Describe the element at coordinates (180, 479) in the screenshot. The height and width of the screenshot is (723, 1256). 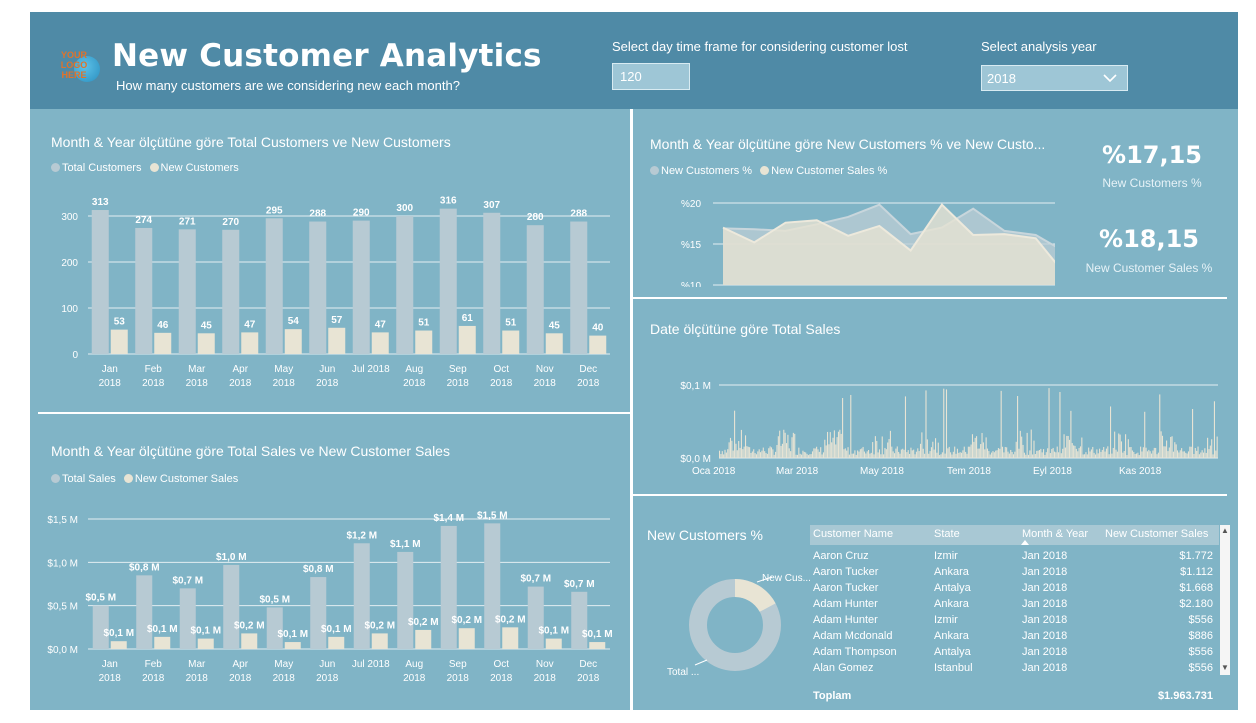
I see `legend-item-new-customer-sales: New Customer Sales` at that location.